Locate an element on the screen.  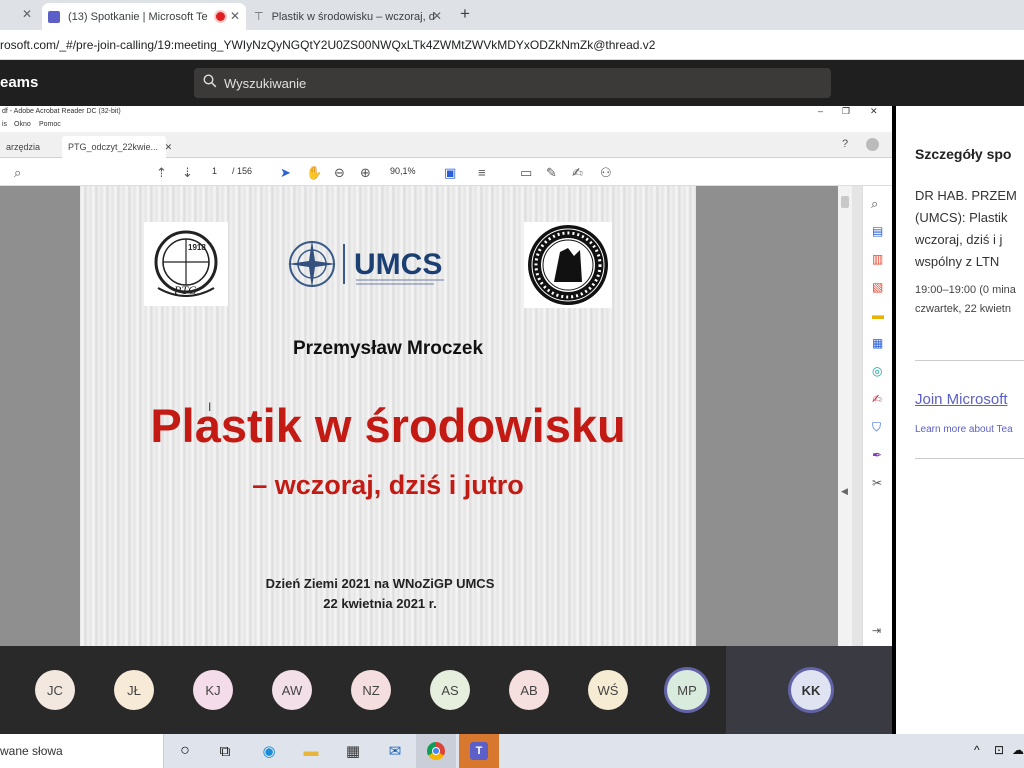
page-down-icon: ⇣ is located at coordinates (187, 173).